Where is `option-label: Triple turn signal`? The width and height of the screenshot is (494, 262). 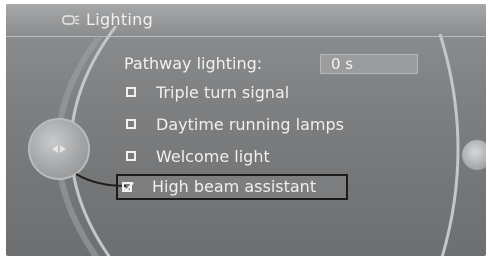 option-label: Triple turn signal is located at coordinates (223, 92).